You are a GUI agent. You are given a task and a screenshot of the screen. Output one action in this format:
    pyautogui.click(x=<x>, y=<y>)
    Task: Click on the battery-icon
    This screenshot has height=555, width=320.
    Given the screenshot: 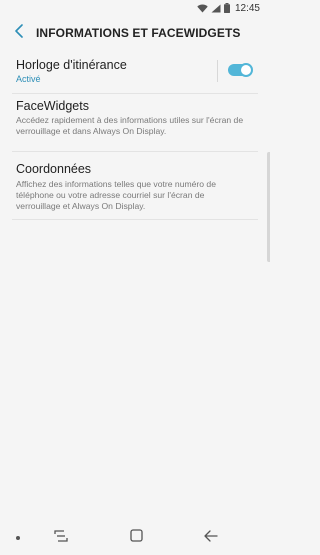 What is the action you would take?
    pyautogui.click(x=226, y=8)
    